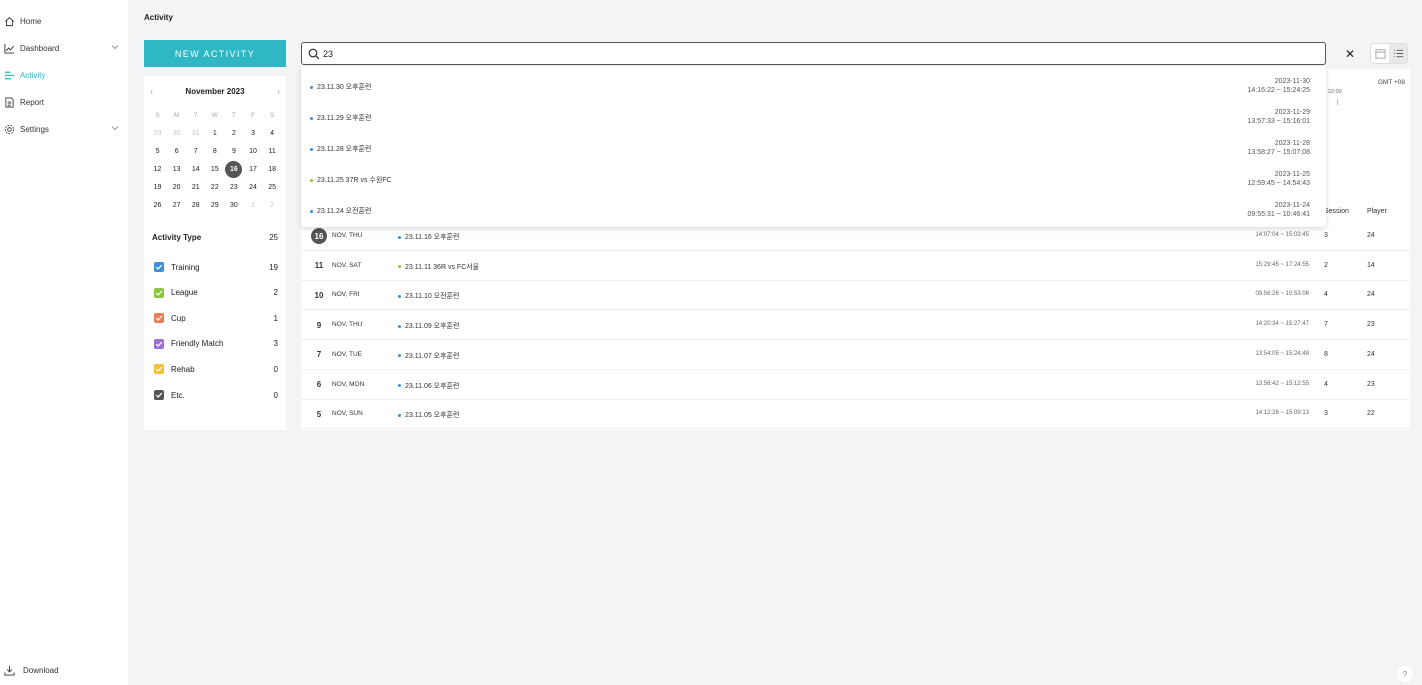 This screenshot has height=685, width=1422. What do you see at coordinates (157, 205) in the screenshot?
I see `calendar-day: 26` at bounding box center [157, 205].